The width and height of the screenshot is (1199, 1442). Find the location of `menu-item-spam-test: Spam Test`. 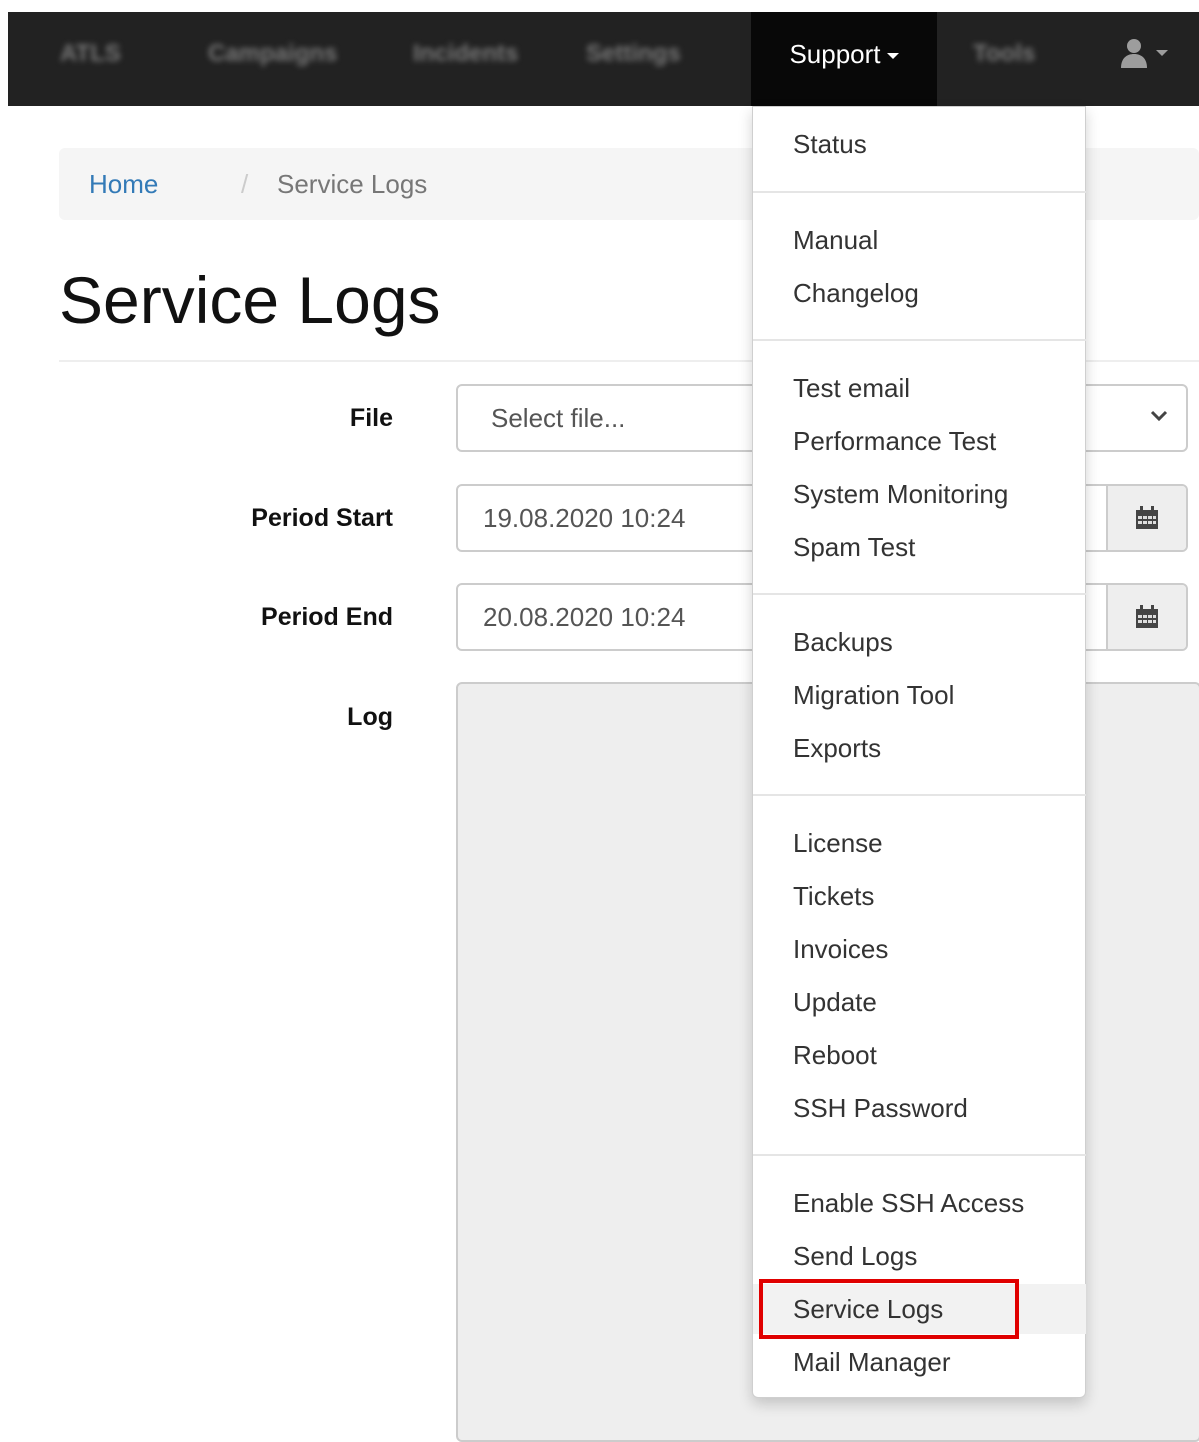

menu-item-spam-test: Spam Test is located at coordinates (919, 547).